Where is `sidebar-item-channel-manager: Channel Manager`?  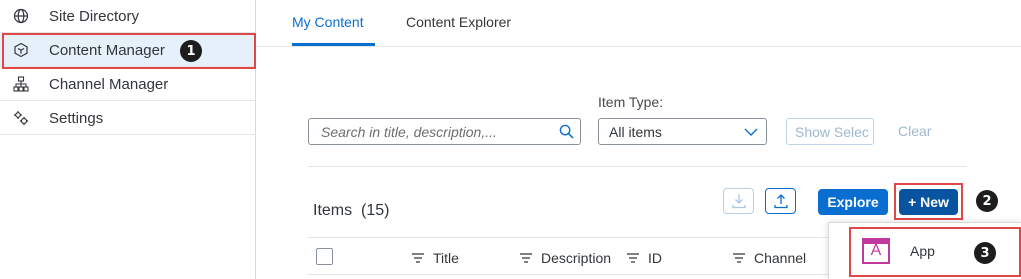
sidebar-item-channel-manager: Channel Manager is located at coordinates (128, 84).